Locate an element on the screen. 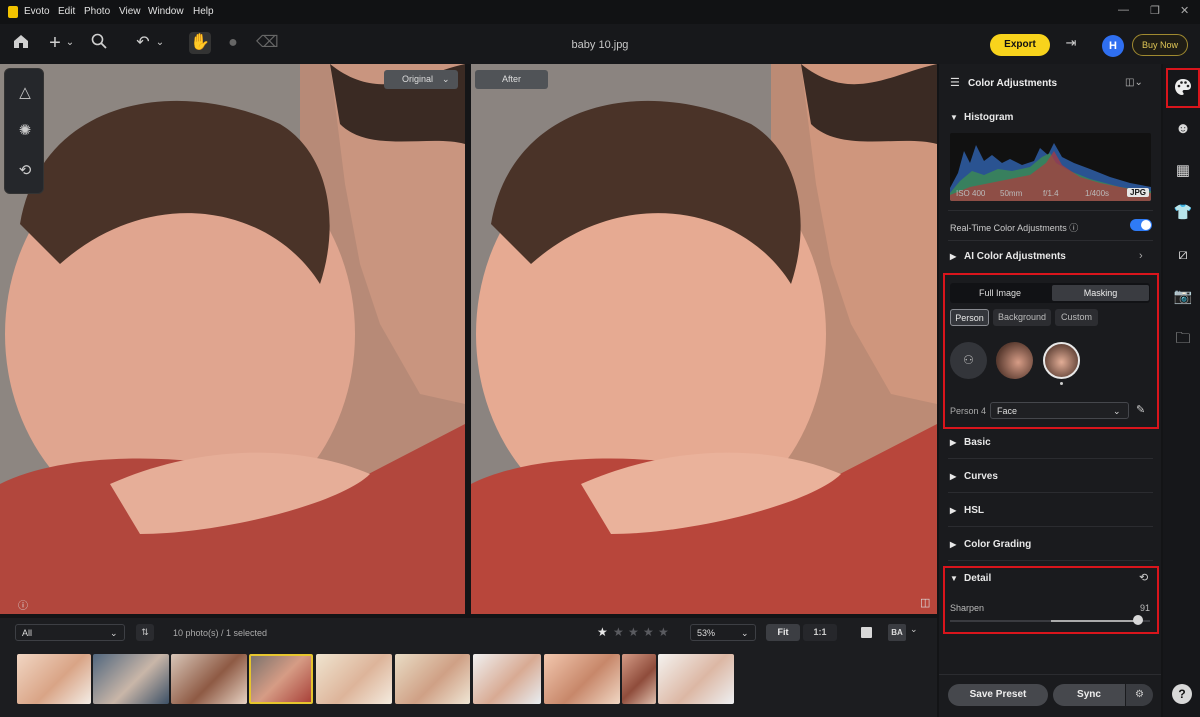 This screenshot has width=1200, height=717. sharpen-slider-handle is located at coordinates (1138, 620).